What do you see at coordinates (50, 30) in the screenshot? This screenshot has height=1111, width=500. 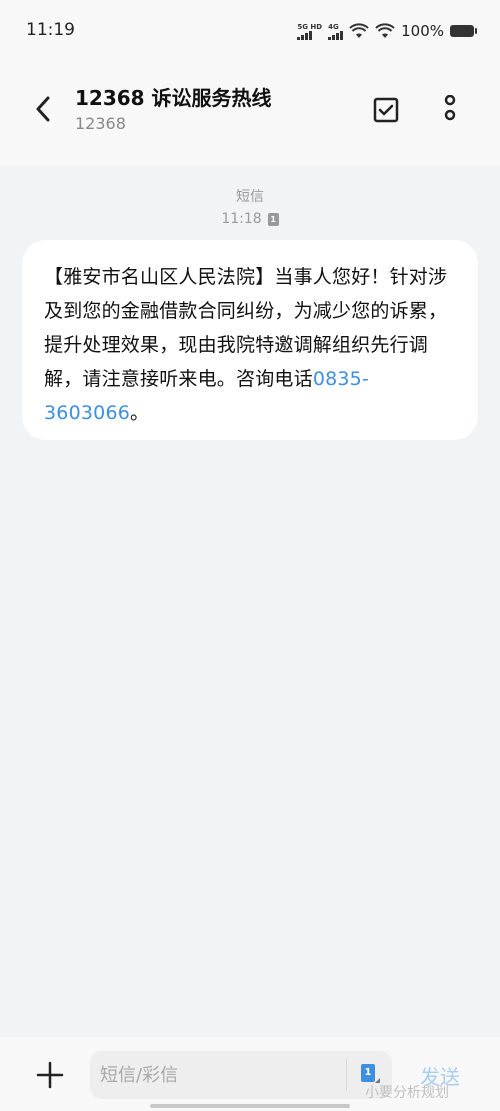 I see `status-time: 11:19` at bounding box center [50, 30].